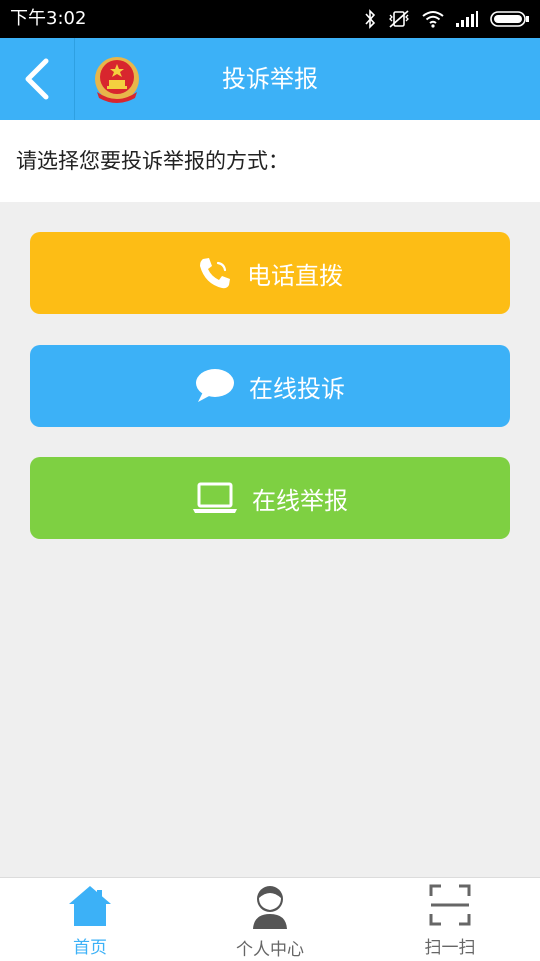 The image size is (540, 961). What do you see at coordinates (300, 500) in the screenshot?
I see `online-report-label: 在线举报` at bounding box center [300, 500].